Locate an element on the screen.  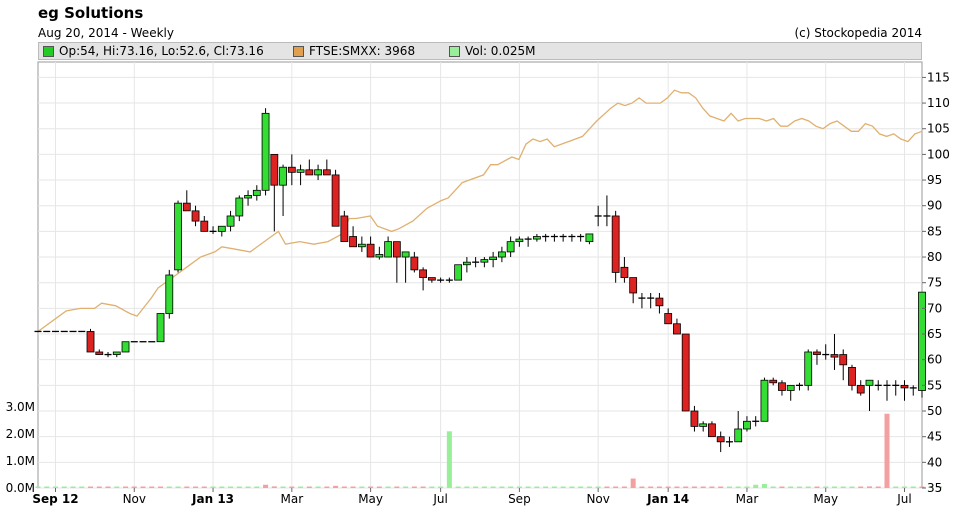
volume-tick-label: 0.0M is located at coordinates (20, 488).